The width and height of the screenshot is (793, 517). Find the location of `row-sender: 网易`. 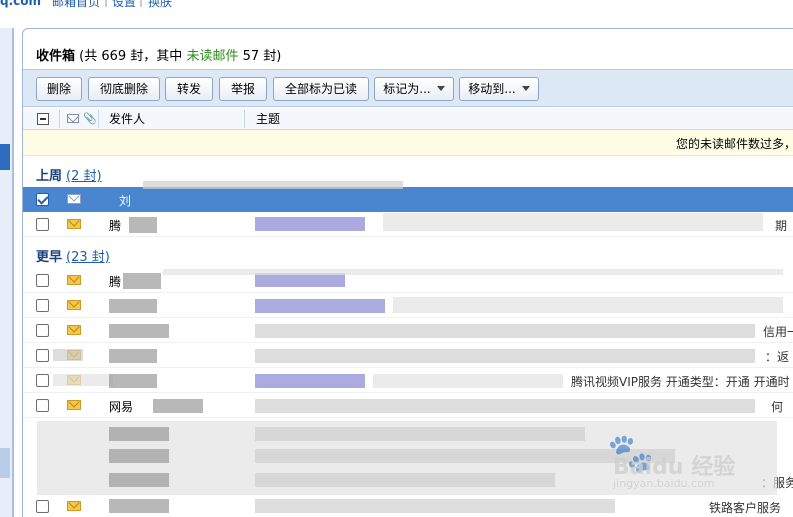

row-sender: 网易 is located at coordinates (121, 407).